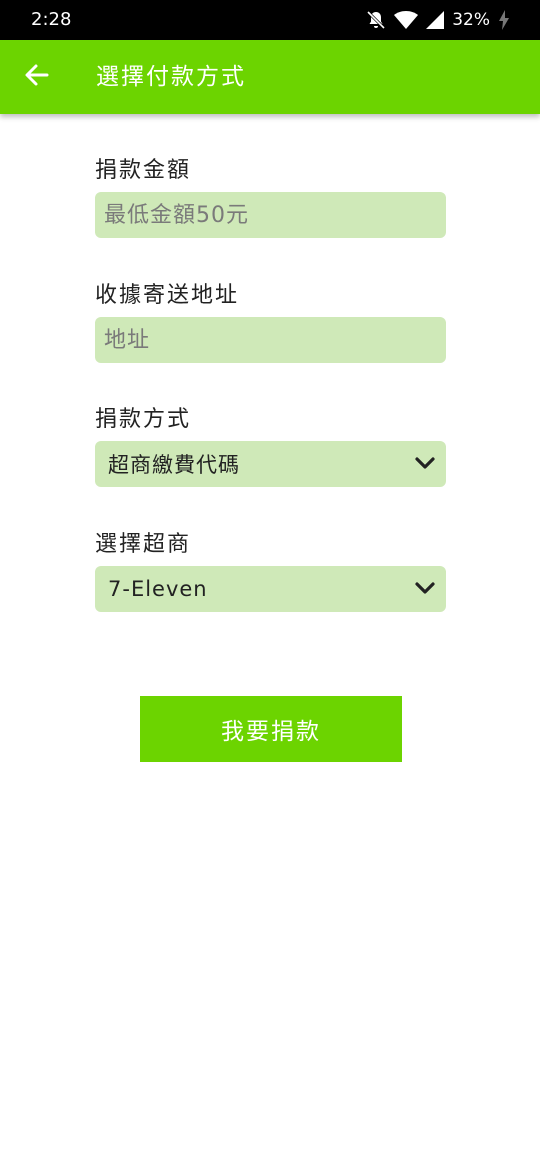 Image resolution: width=540 pixels, height=1170 pixels. Describe the element at coordinates (51, 19) in the screenshot. I see `status-time: 2:28` at that location.